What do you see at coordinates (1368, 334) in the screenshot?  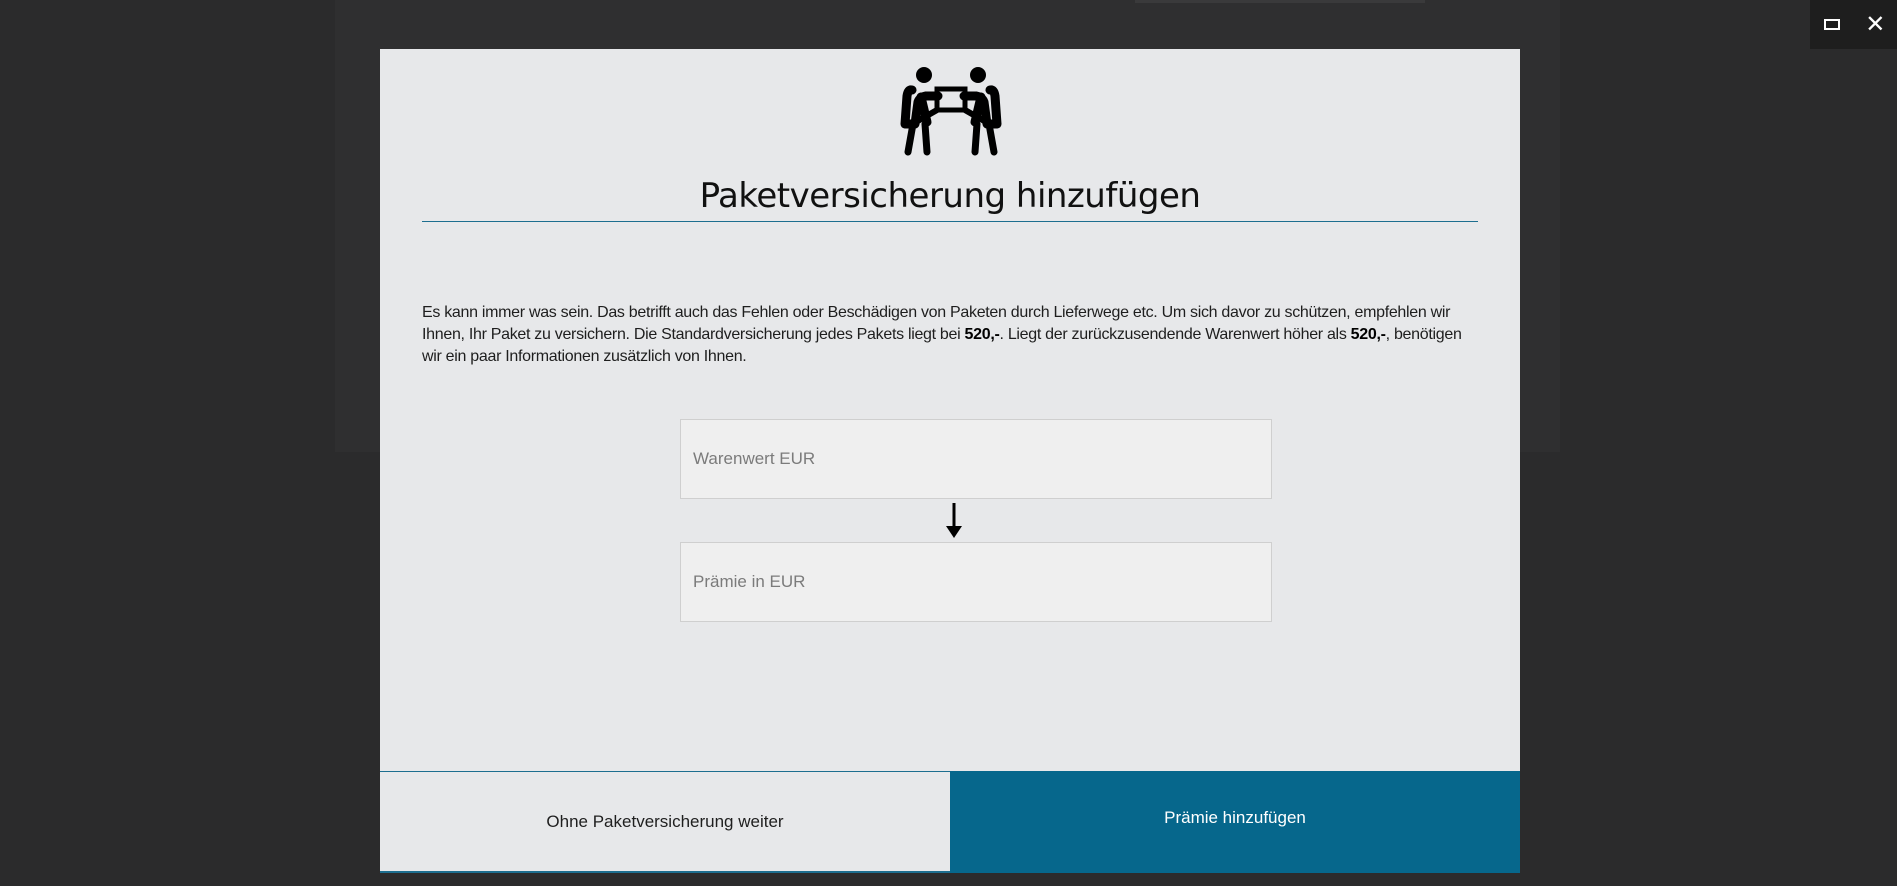 I see `threshold-amount: 520,-` at bounding box center [1368, 334].